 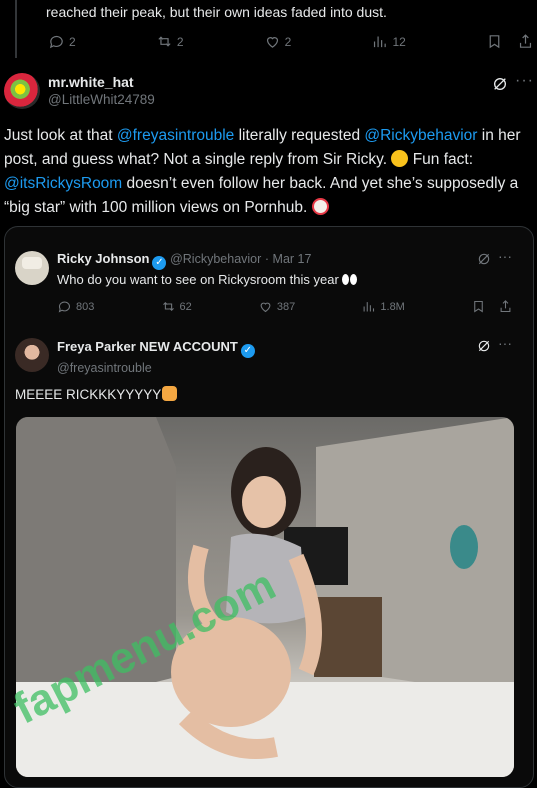 I want to click on mention-link: @itsRickysRoom, so click(x=63, y=183).